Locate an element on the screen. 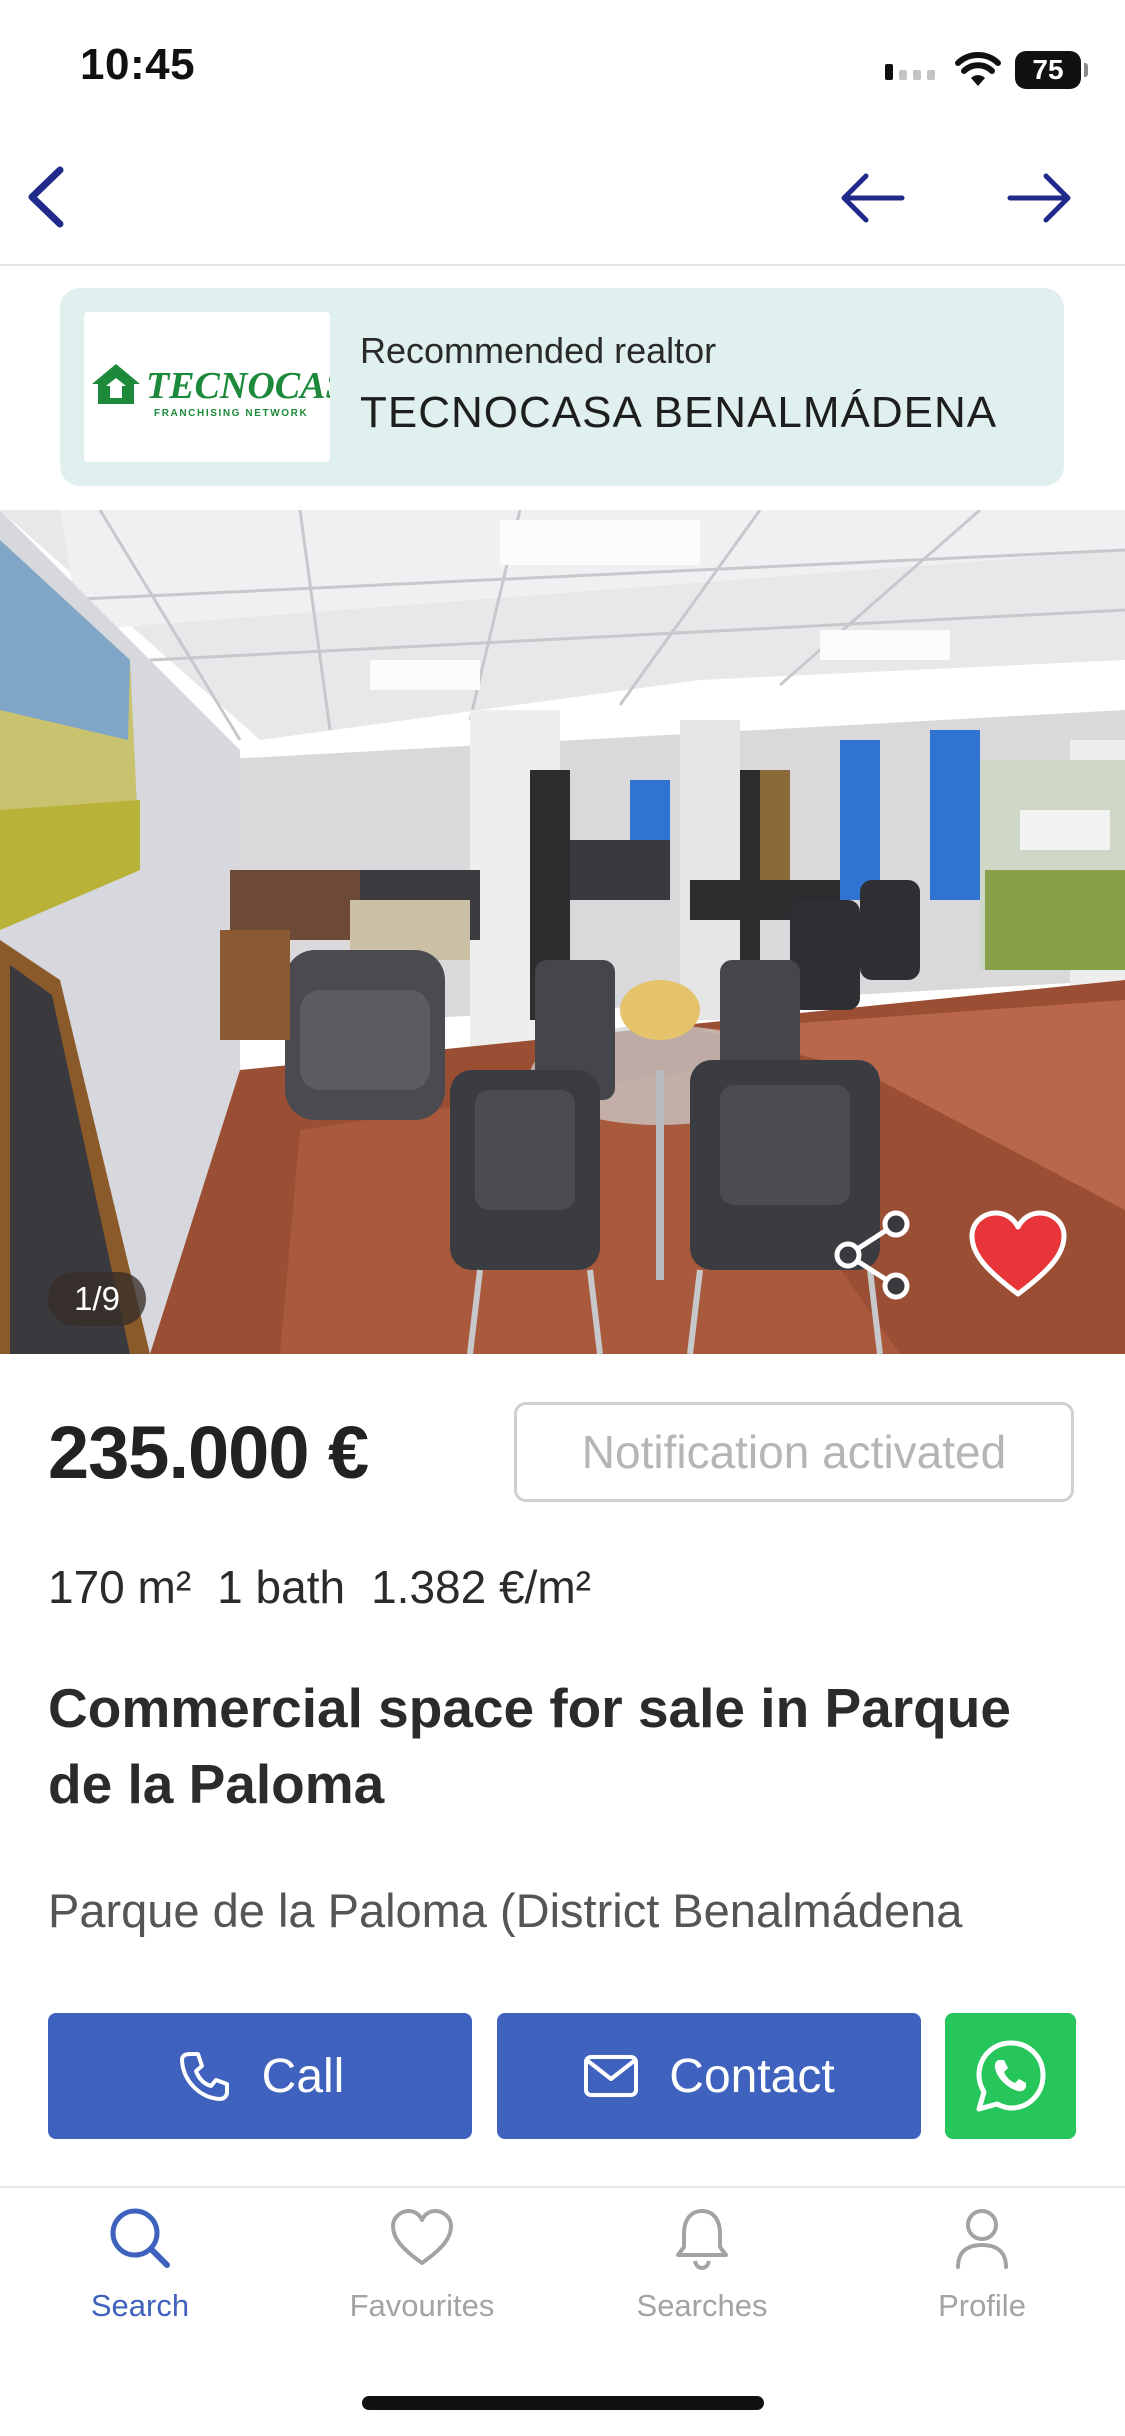  tab-searches: Searches is located at coordinates (702, 2265).